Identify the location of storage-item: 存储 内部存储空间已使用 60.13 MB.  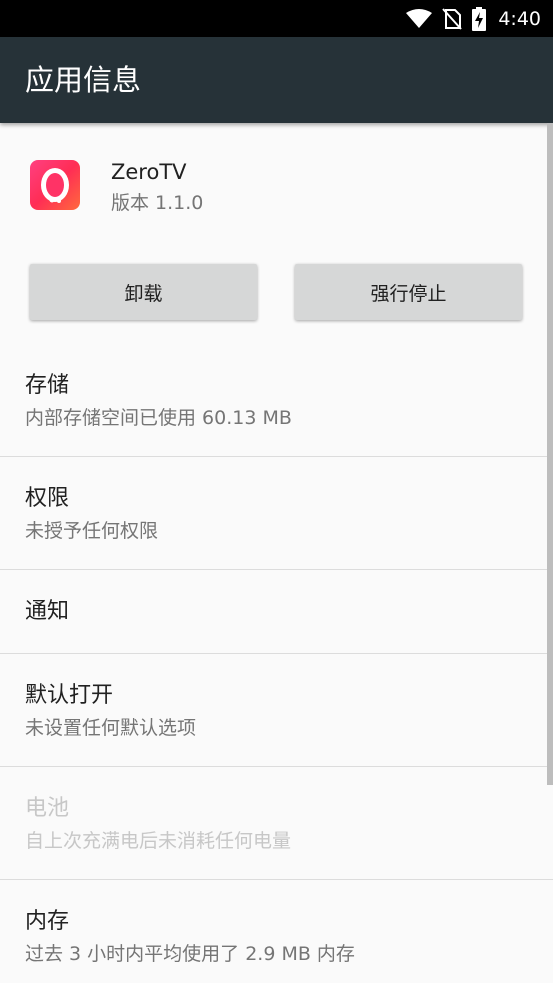
(276, 400).